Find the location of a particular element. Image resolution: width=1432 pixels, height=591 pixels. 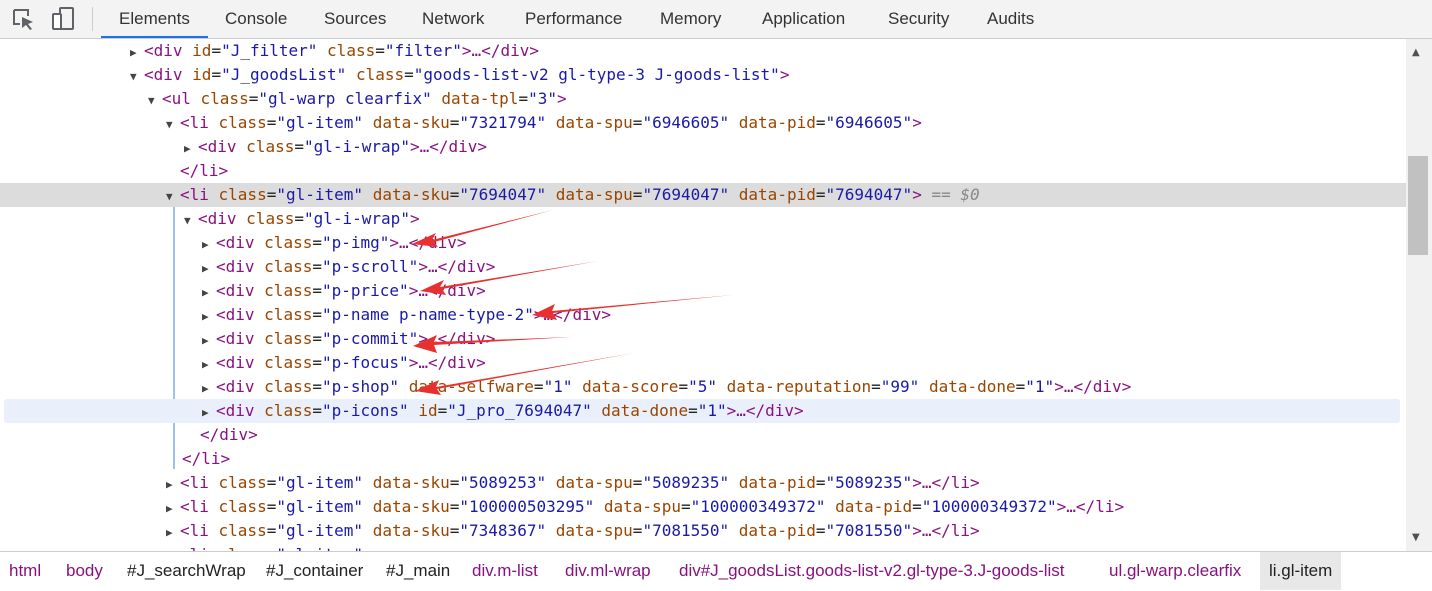

tag-close: >…</li> is located at coordinates (946, 530).